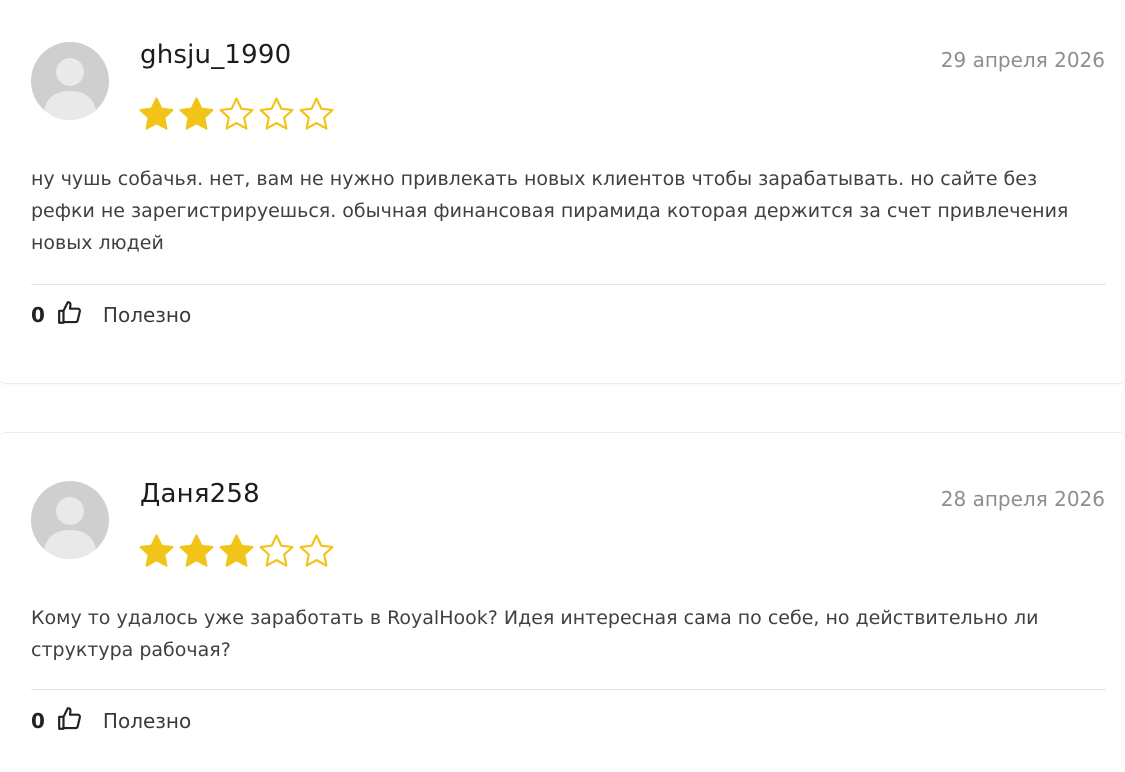 The width and height of the screenshot is (1125, 772). I want to click on review-author: Даня258, so click(200, 494).